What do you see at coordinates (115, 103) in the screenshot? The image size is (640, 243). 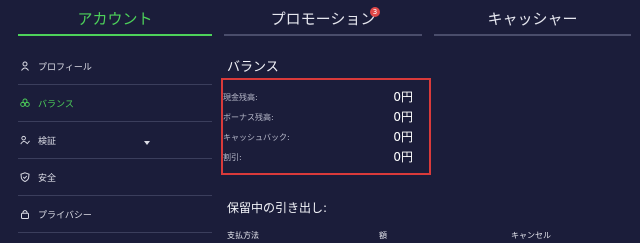 I see `sidebar-item-balance: バランス` at bounding box center [115, 103].